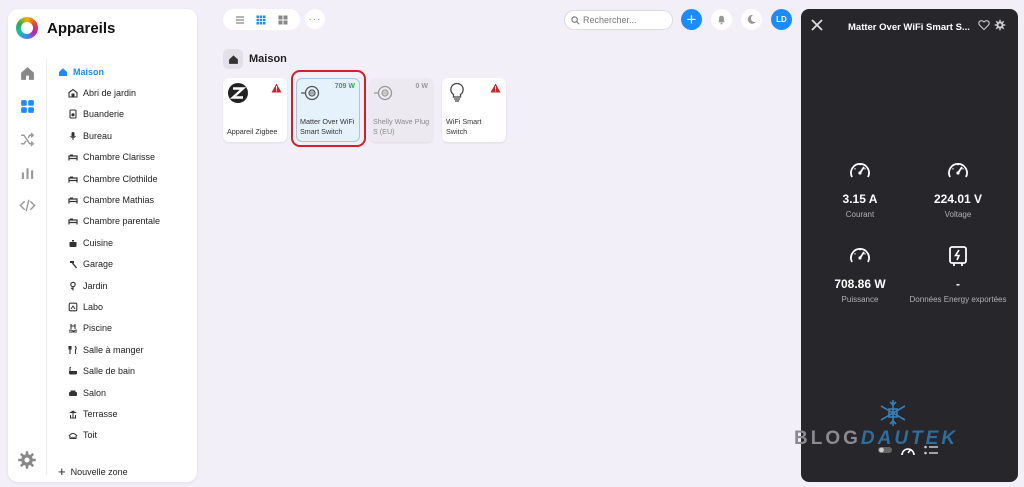 The image size is (1024, 487). I want to click on device-name: Shelly Wave Plug S (EU), so click(401, 126).